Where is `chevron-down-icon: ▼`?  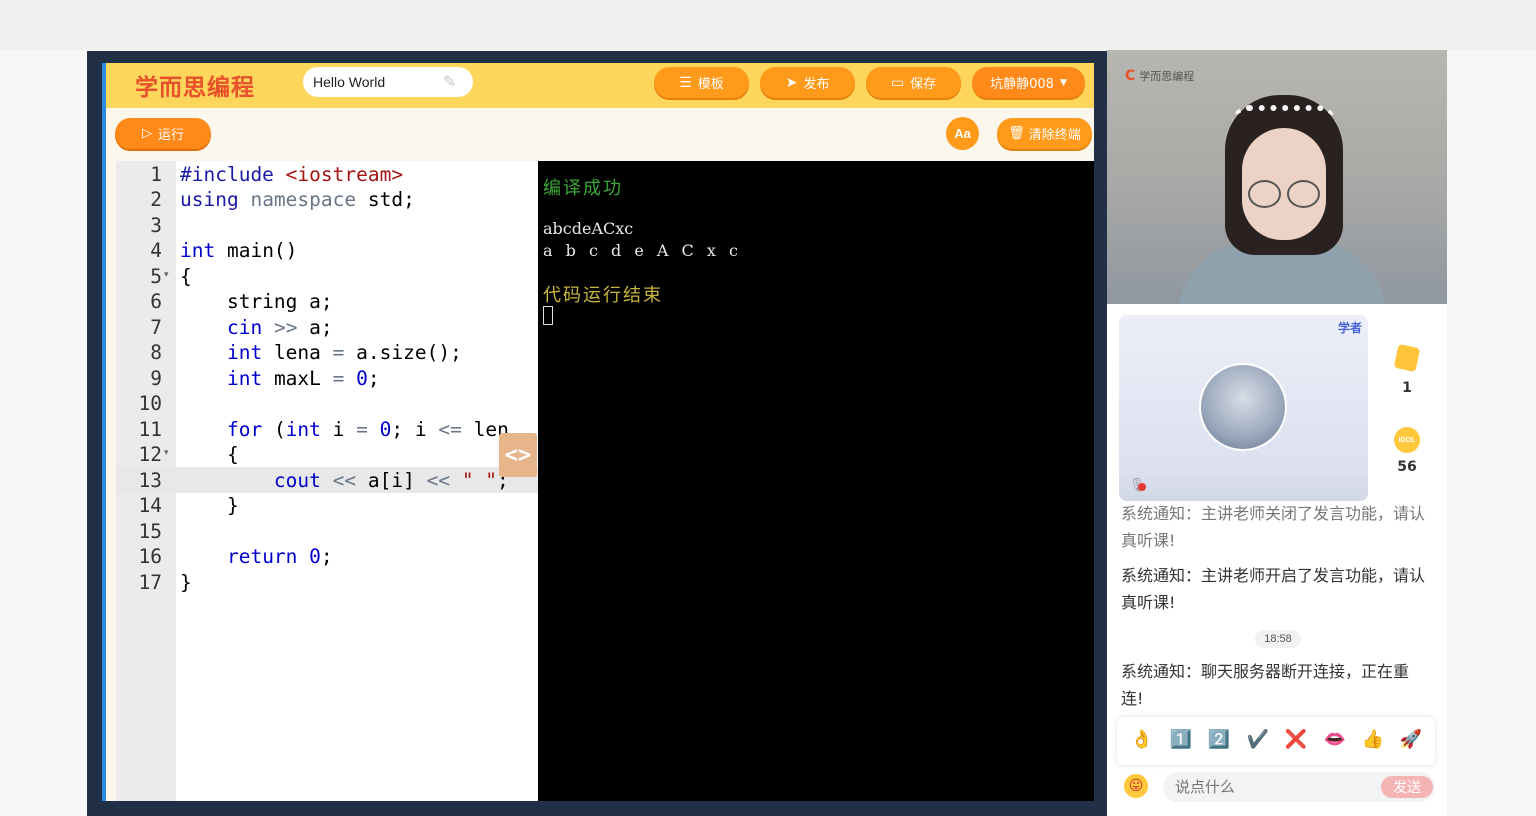 chevron-down-icon: ▼ is located at coordinates (1063, 82).